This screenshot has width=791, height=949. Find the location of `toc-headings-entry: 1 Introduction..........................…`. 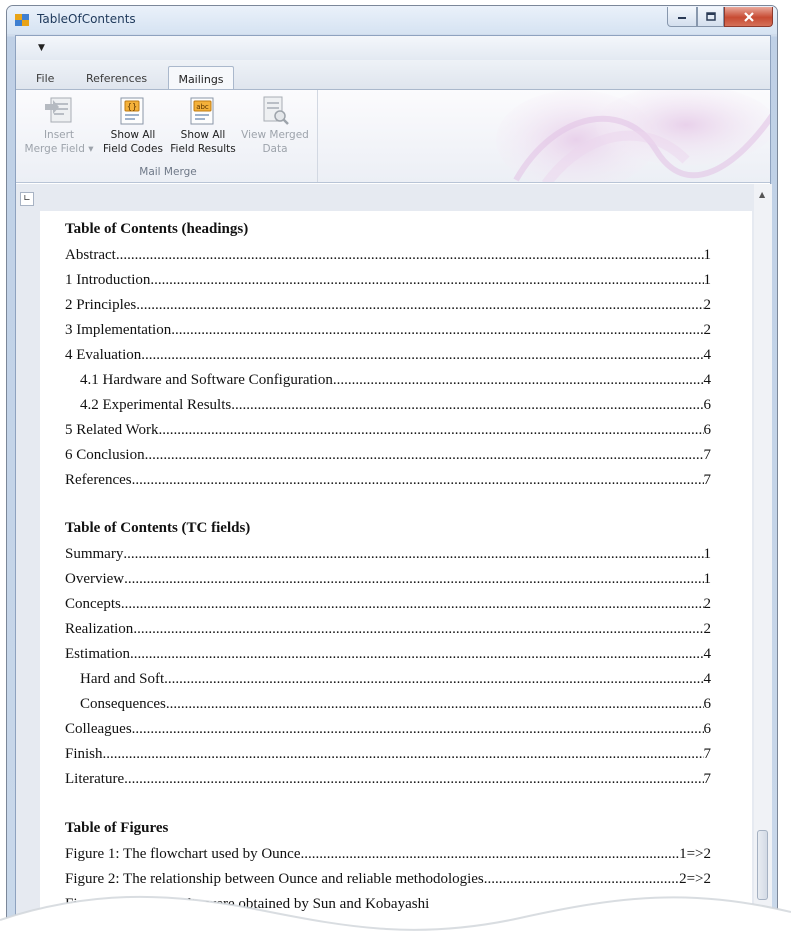

toc-headings-entry: 1 Introduction..........................… is located at coordinates (388, 279).